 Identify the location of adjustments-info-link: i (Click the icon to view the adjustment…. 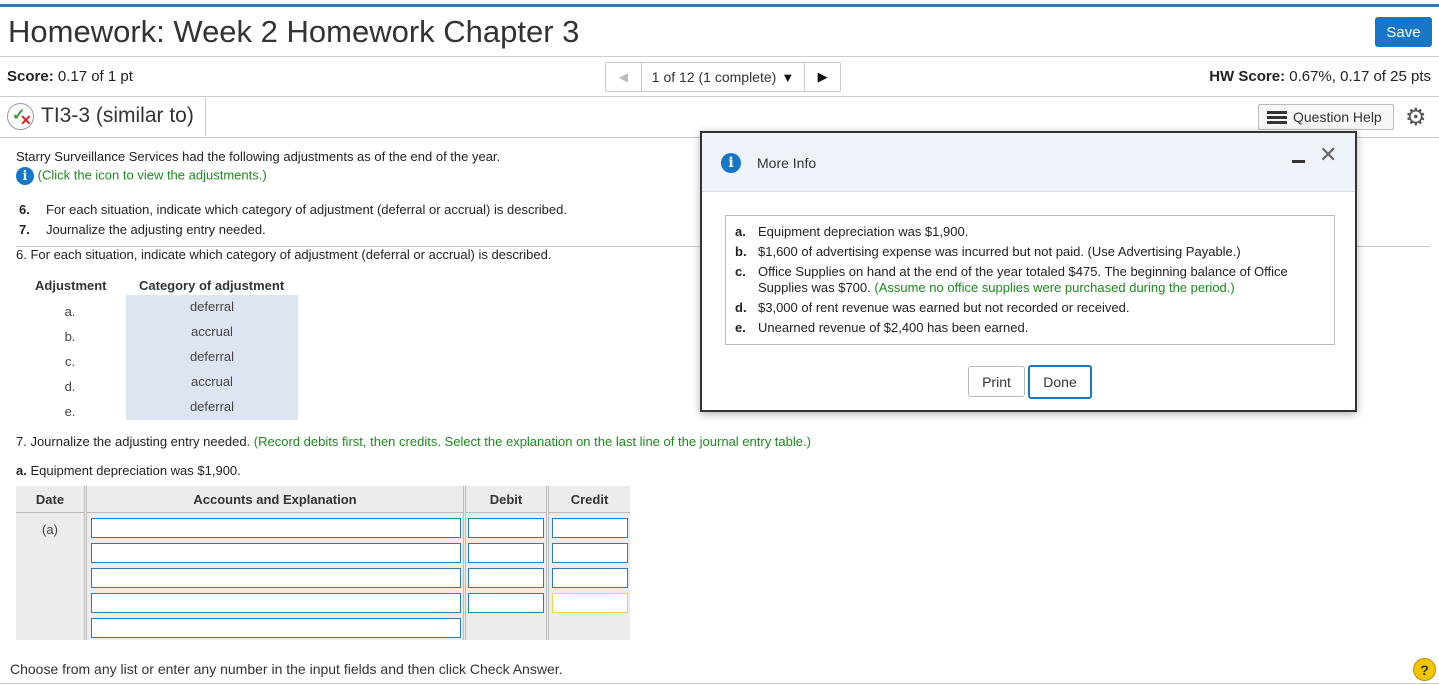
(141, 176).